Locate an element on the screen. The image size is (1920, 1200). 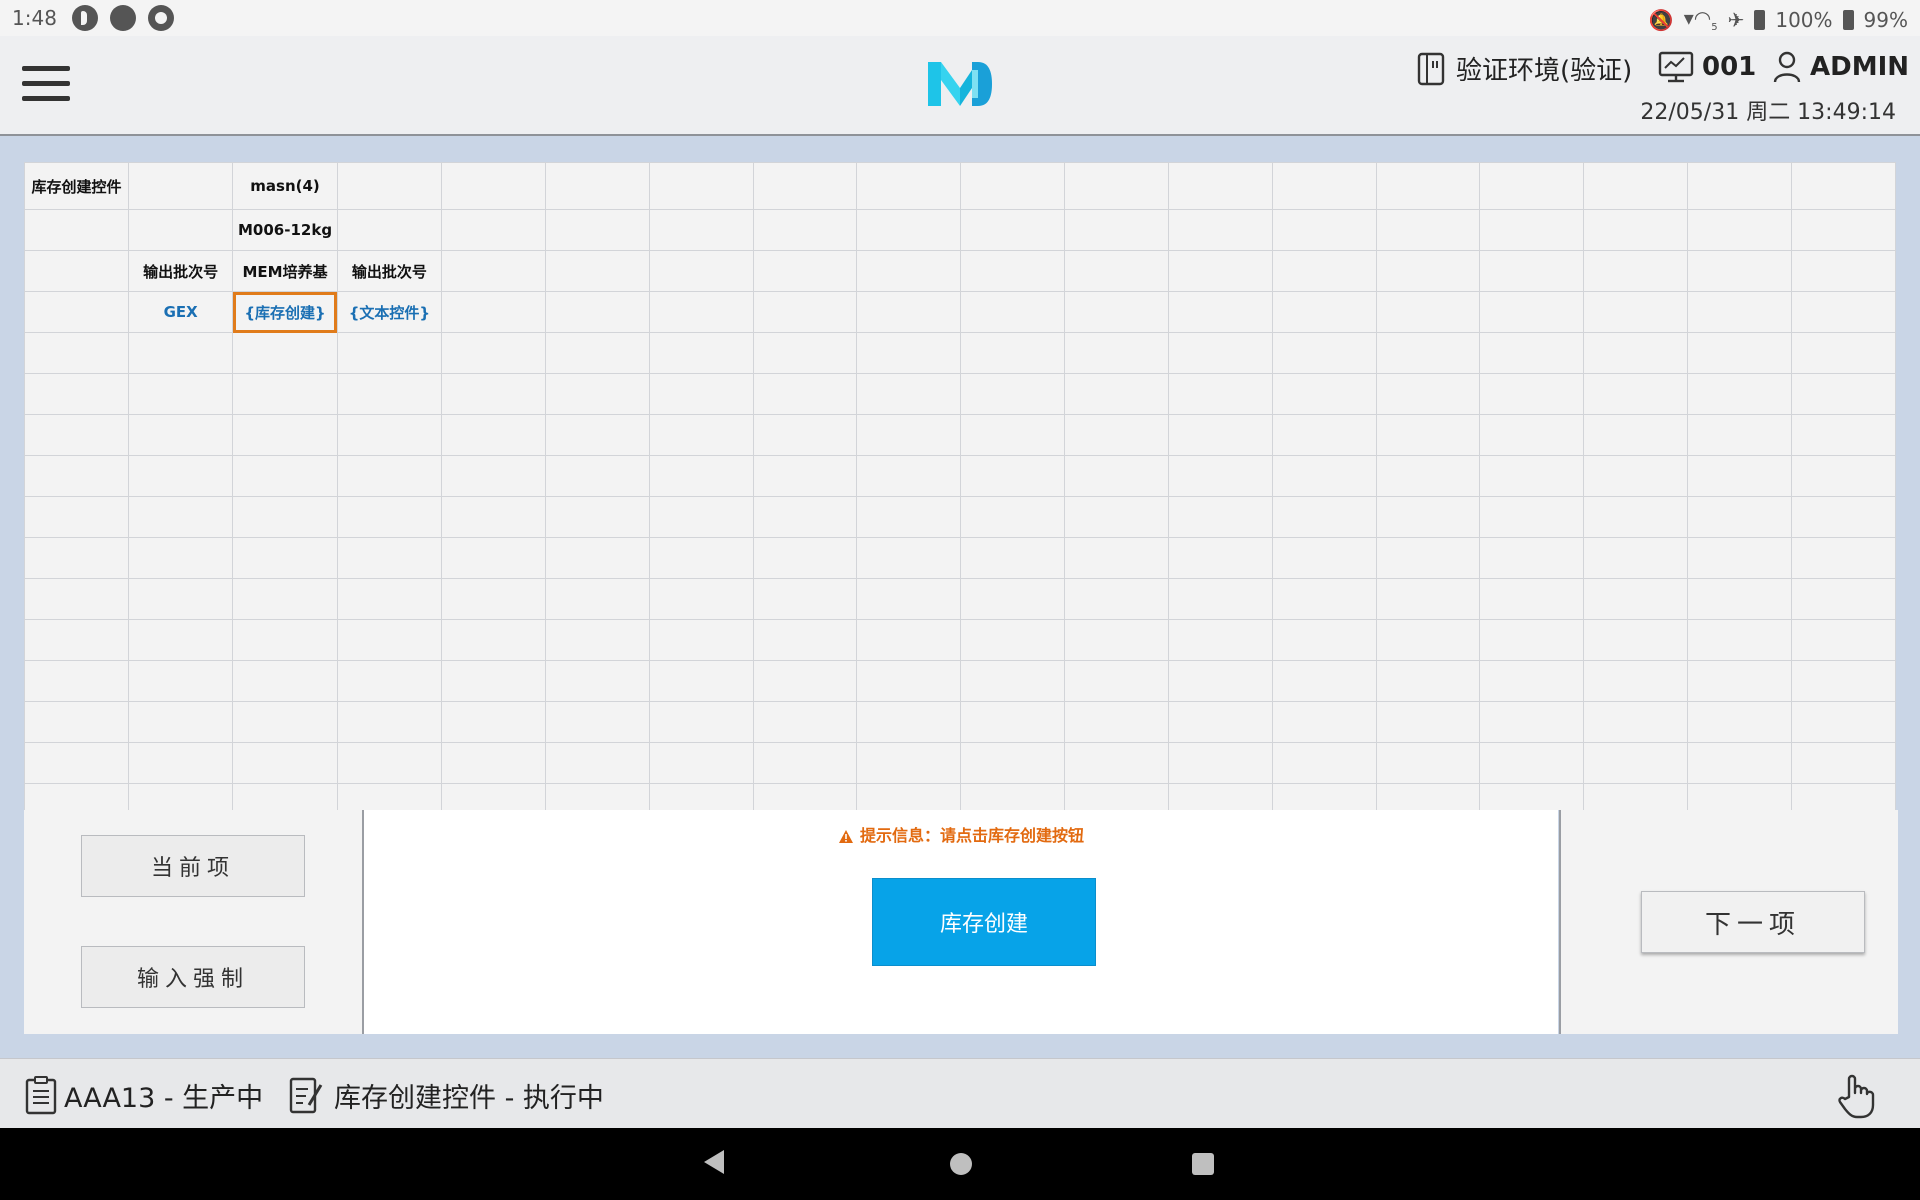
next-item-button: 下一项 is located at coordinates (1753, 922).